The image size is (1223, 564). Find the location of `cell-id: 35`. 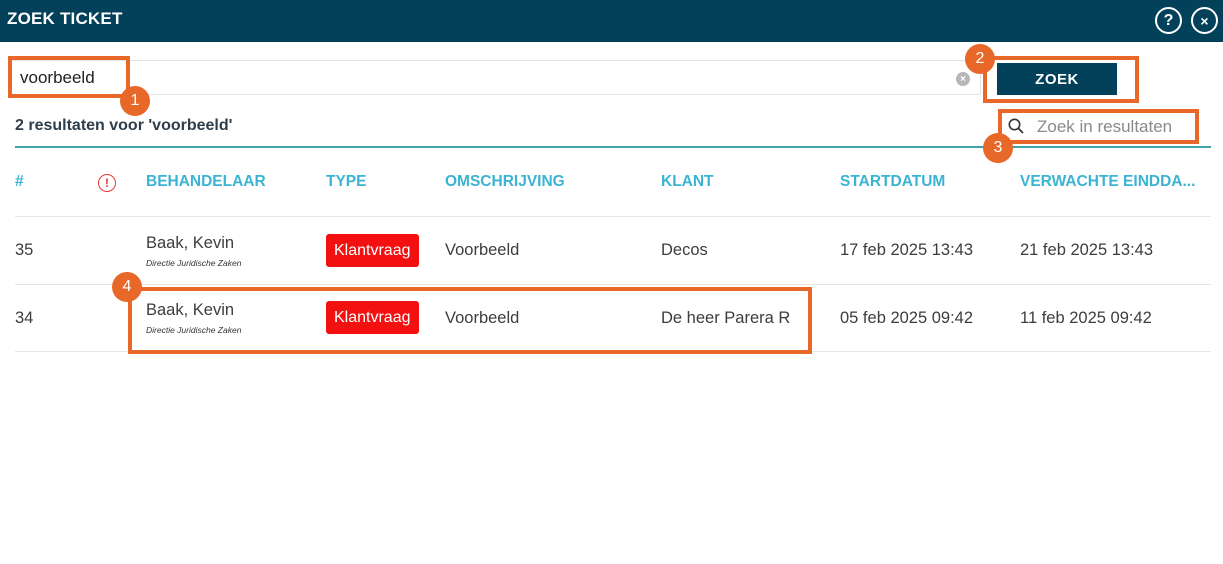

cell-id: 35 is located at coordinates (24, 250).